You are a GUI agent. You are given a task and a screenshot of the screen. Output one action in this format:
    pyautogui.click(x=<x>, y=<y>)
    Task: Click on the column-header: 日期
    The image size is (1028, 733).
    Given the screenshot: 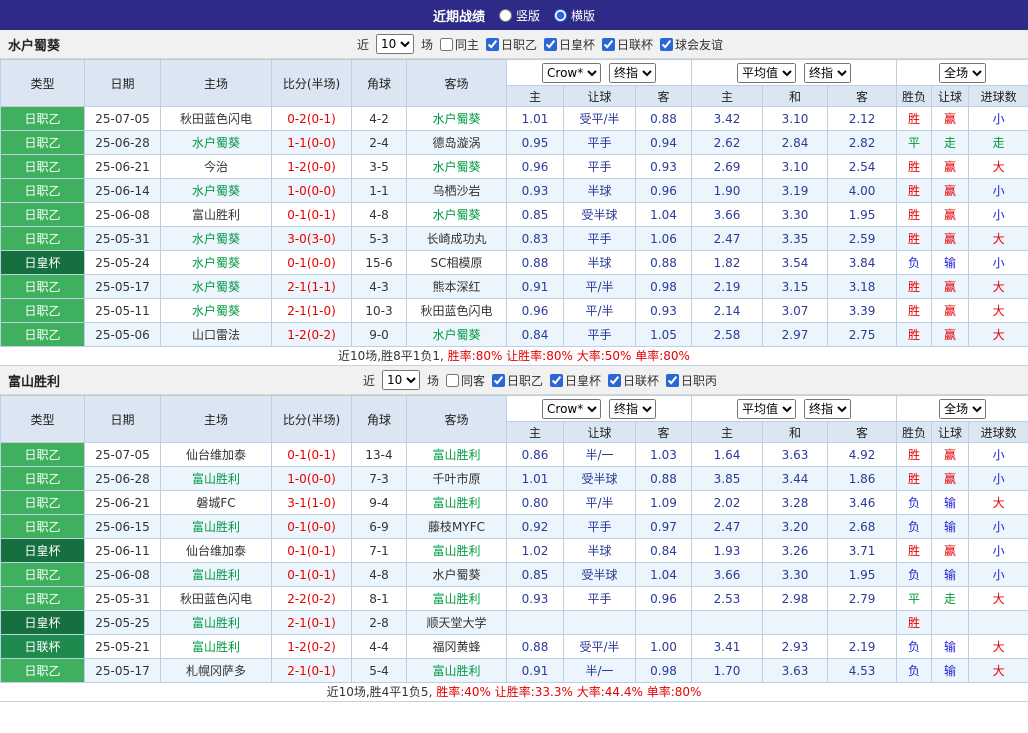 What is the action you would take?
    pyautogui.click(x=122, y=419)
    